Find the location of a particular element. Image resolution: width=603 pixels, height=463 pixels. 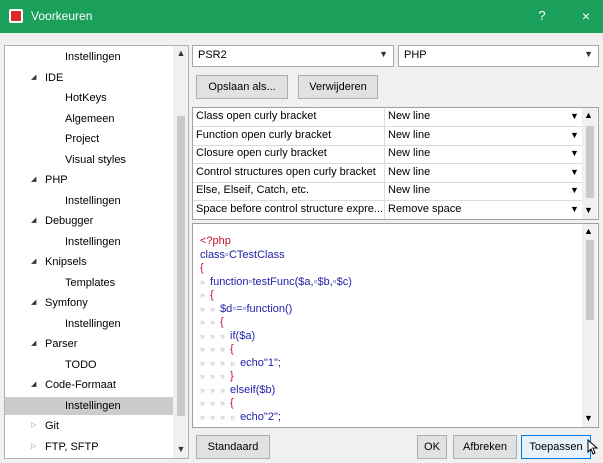

language-select-value: PHP is located at coordinates (415, 55).